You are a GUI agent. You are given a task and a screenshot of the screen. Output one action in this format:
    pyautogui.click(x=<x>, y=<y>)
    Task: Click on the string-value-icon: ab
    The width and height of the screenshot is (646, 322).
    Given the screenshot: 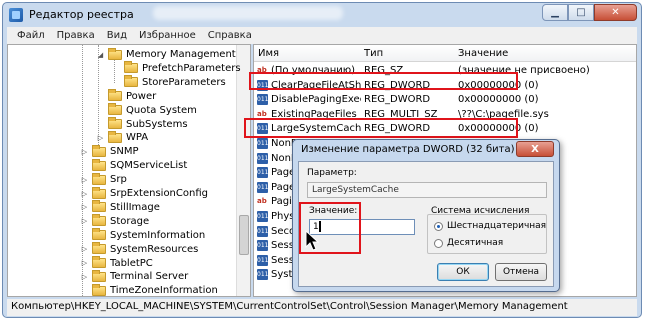 What is the action you would take?
    pyautogui.click(x=262, y=201)
    